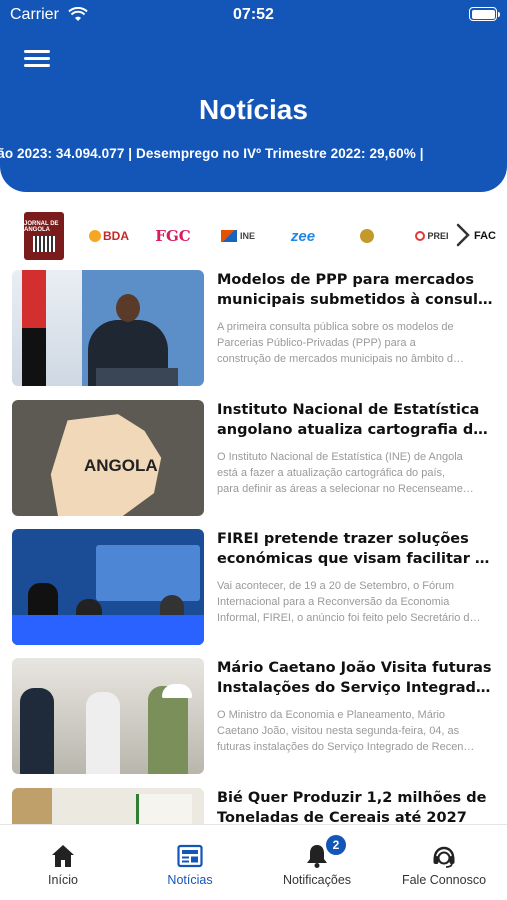 Image resolution: width=507 pixels, height=900 pixels. Describe the element at coordinates (173, 236) in the screenshot. I see `partner-logo-fgc: FGC` at that location.